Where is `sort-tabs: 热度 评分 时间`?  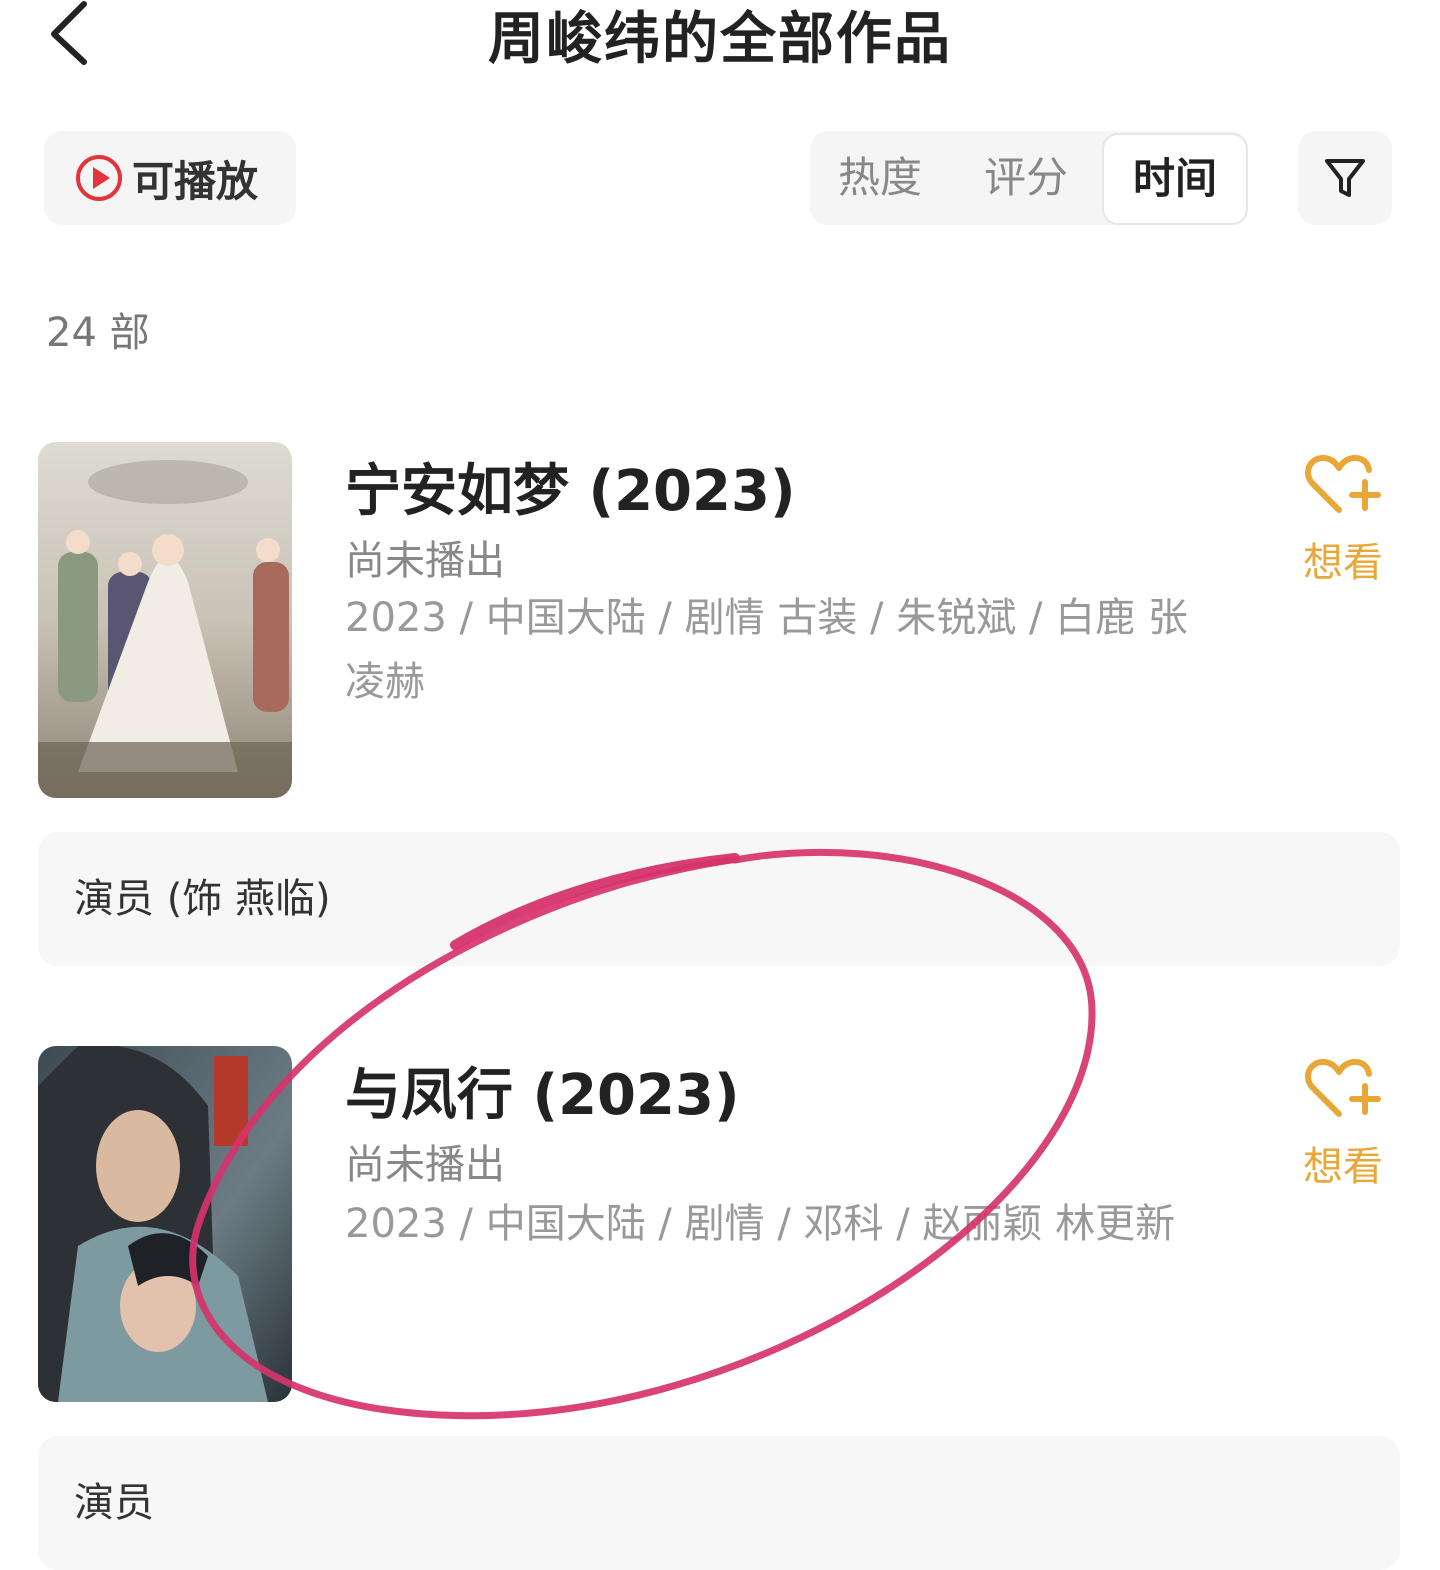
sort-tabs: 热度 评分 时间 is located at coordinates (1029, 178).